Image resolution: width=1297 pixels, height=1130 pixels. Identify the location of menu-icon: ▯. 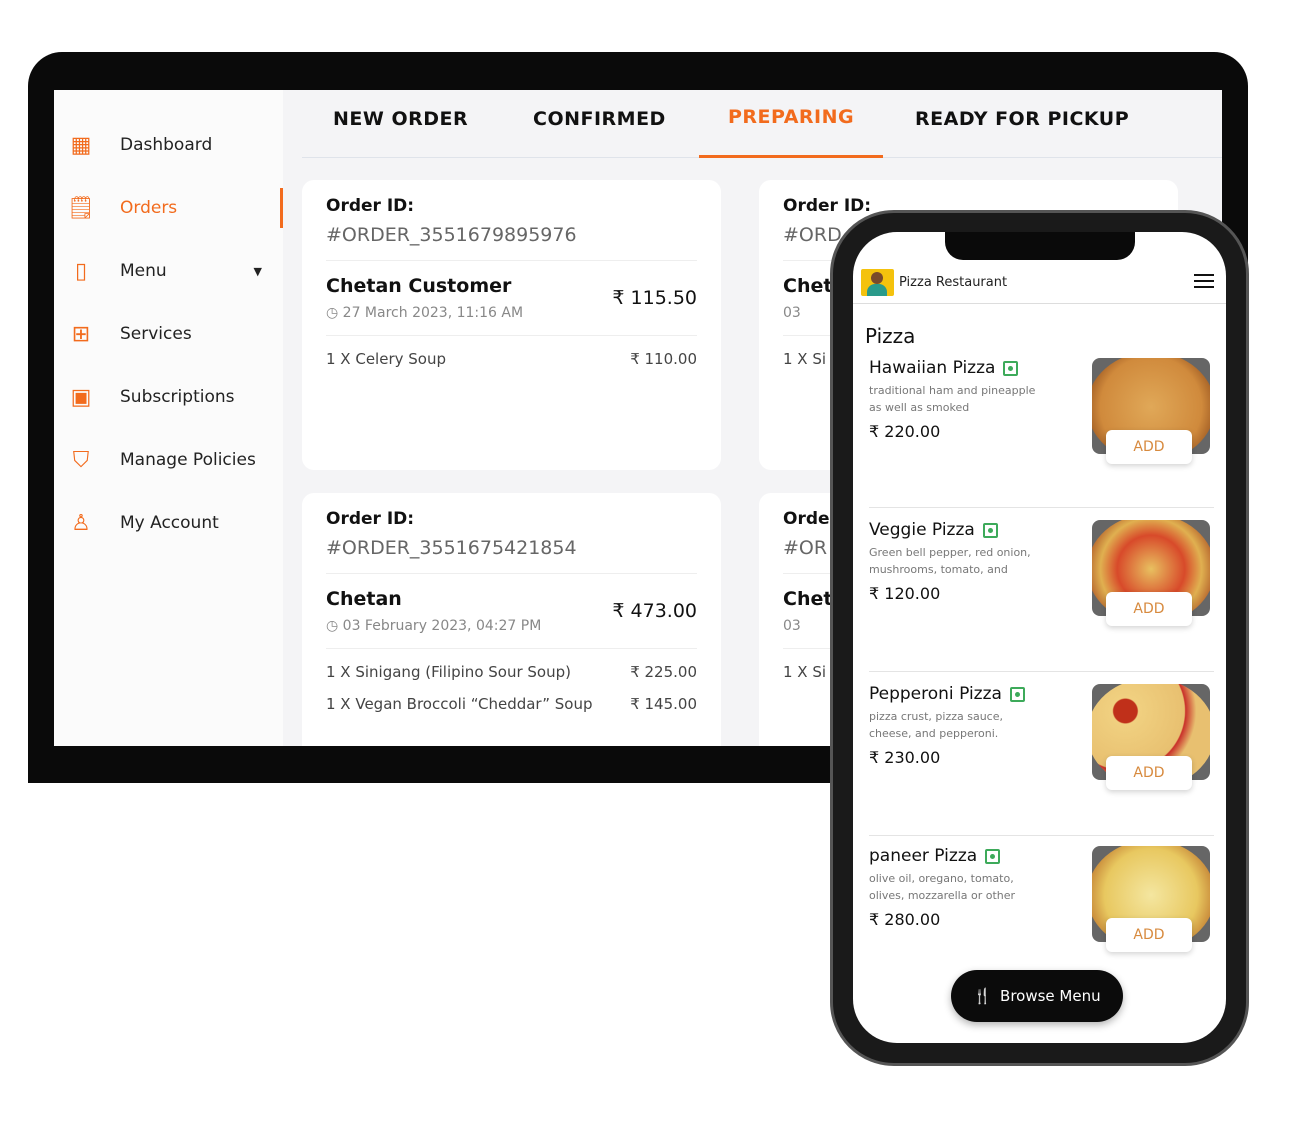
(81, 271).